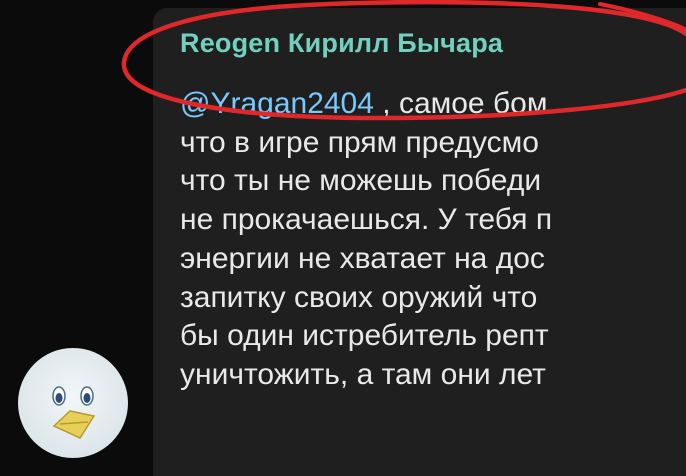  Describe the element at coordinates (74, 412) in the screenshot. I see `penguin-avatar-icon` at that location.